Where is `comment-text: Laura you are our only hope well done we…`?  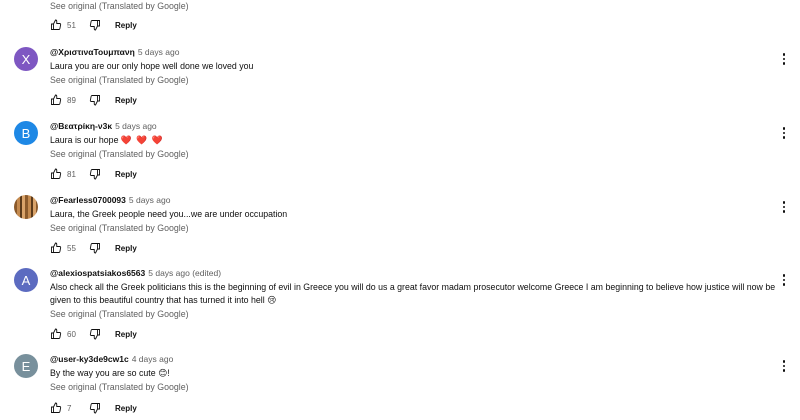 comment-text: Laura you are our only hope well done we… is located at coordinates (152, 66).